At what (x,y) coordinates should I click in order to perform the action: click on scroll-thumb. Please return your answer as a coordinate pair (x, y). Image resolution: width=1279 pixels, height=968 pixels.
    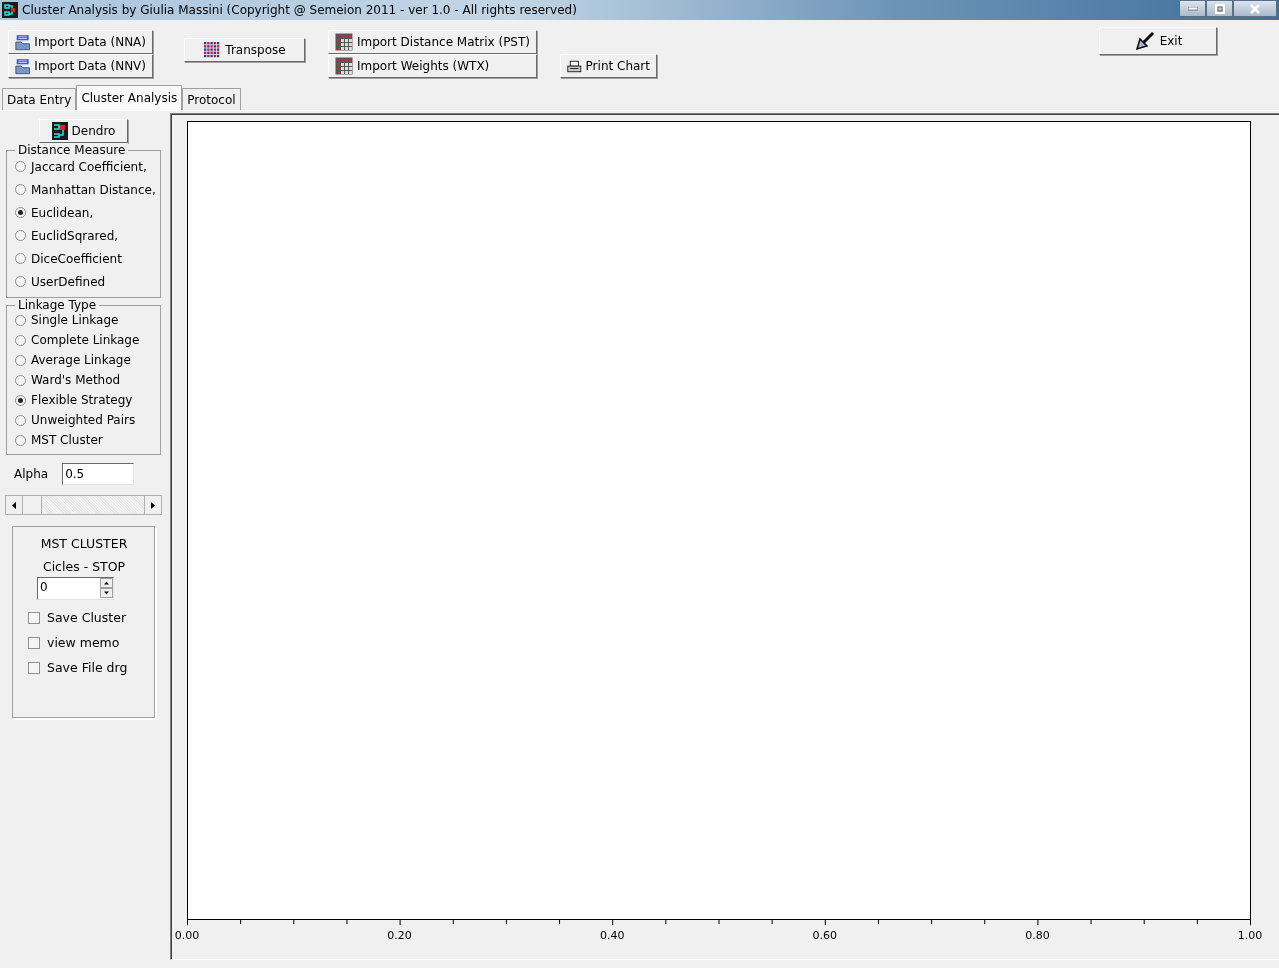
    Looking at the image, I should click on (32, 505).